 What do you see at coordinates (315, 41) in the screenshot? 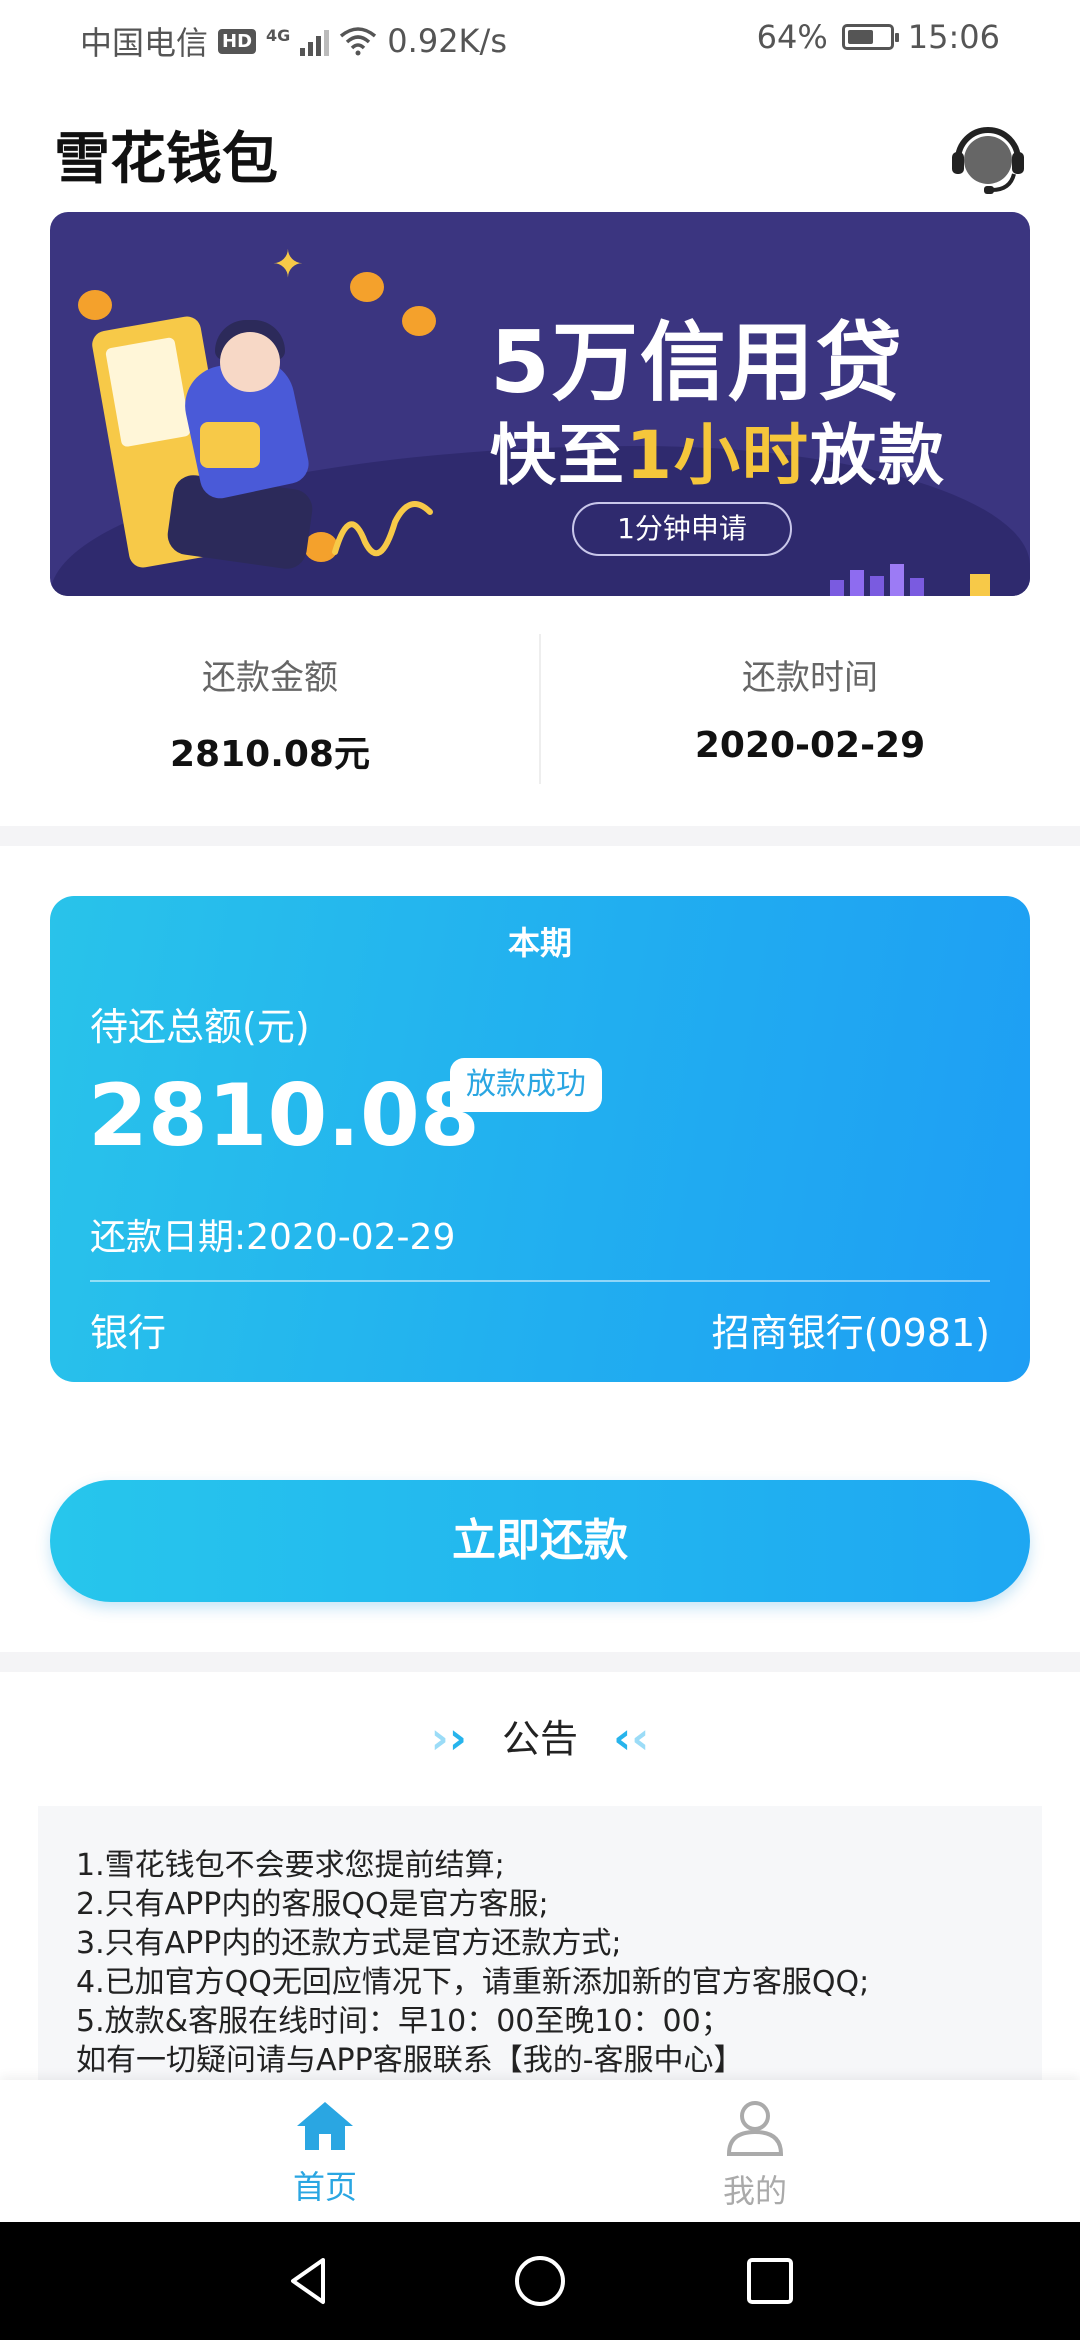
I see `signal-icon` at bounding box center [315, 41].